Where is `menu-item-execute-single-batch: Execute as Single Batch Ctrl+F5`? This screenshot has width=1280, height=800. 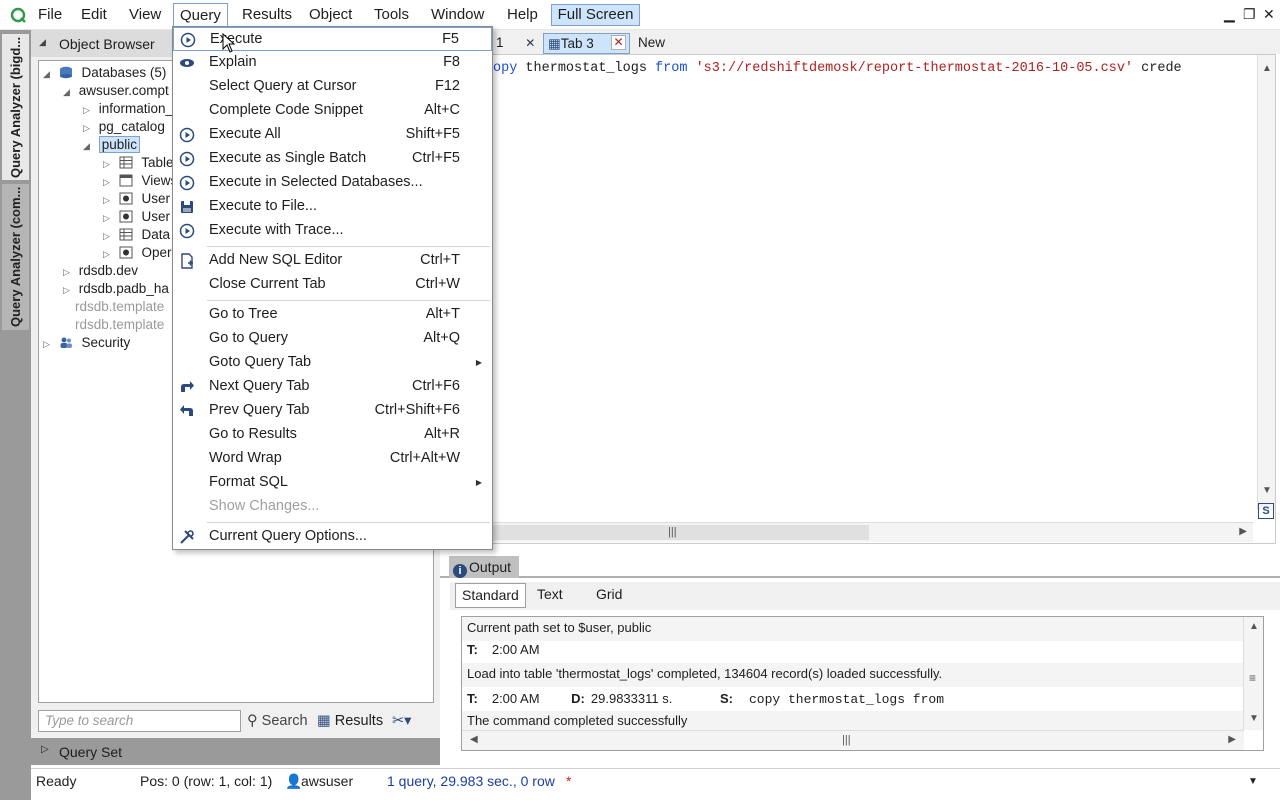 menu-item-execute-single-batch: Execute as Single Batch Ctrl+F5 is located at coordinates (332, 159).